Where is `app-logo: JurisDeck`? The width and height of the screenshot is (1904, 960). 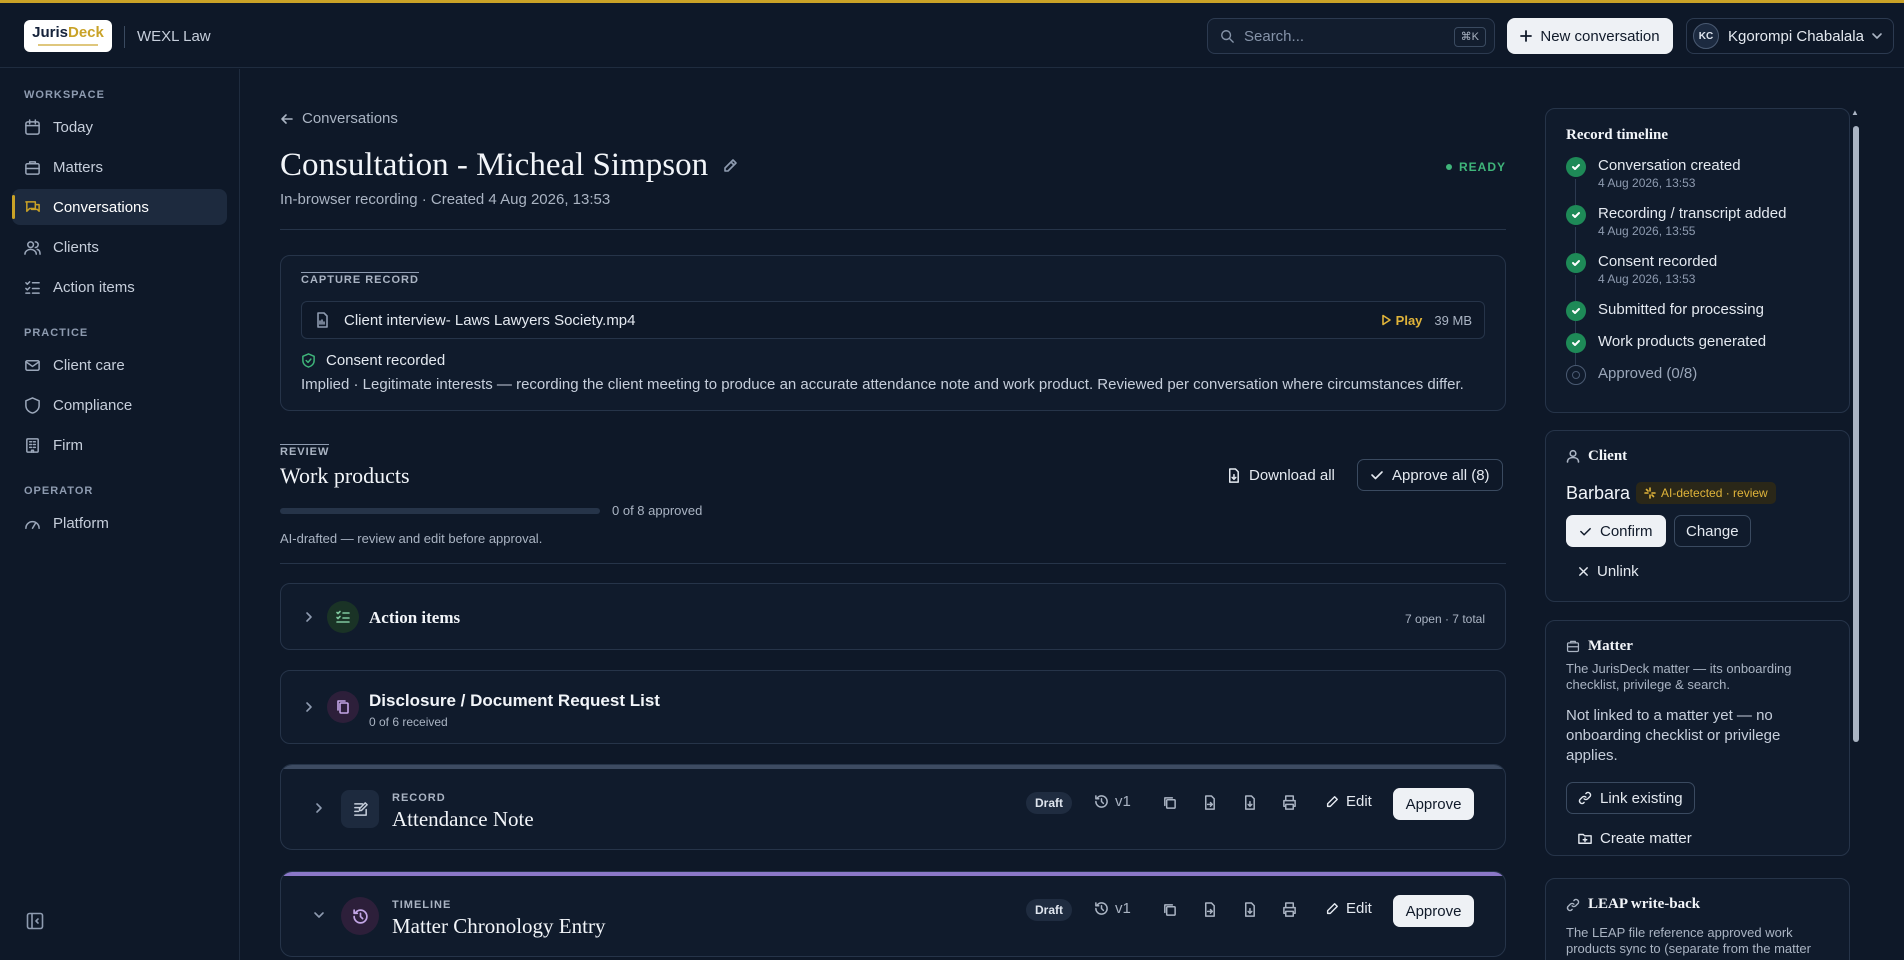
app-logo: JurisDeck is located at coordinates (68, 36).